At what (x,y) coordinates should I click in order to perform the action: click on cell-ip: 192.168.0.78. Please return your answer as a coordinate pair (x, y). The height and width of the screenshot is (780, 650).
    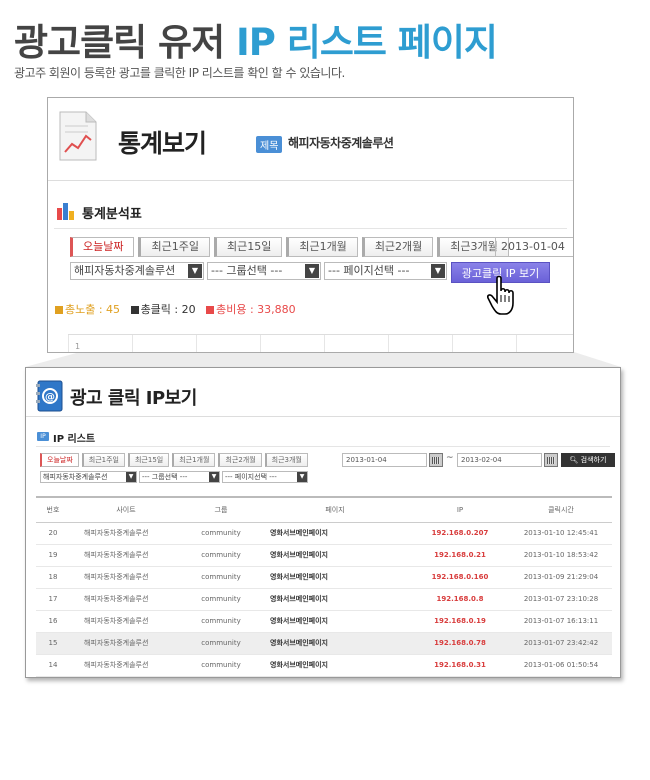
    Looking at the image, I should click on (460, 643).